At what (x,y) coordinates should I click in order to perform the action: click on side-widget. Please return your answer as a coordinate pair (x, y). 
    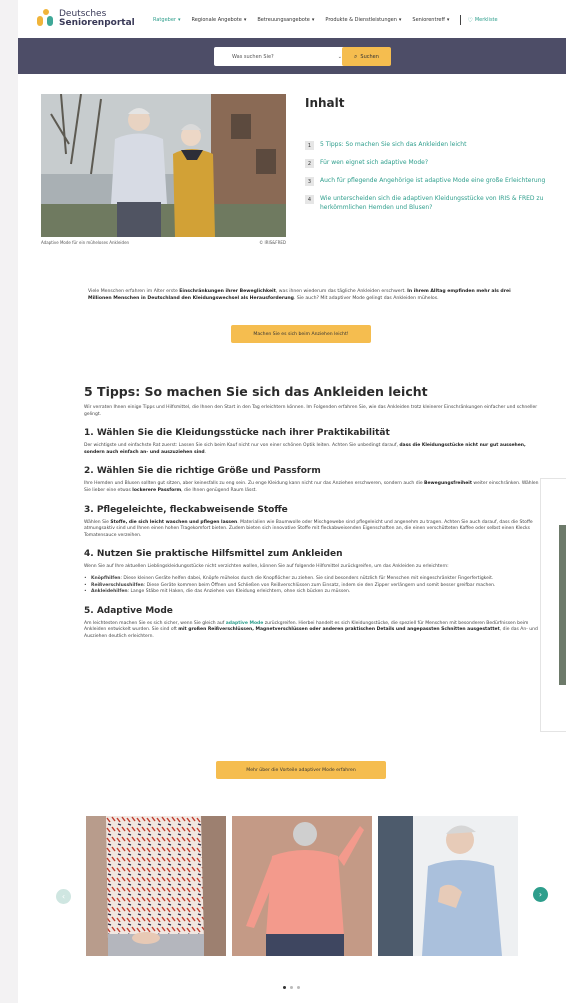
    Looking at the image, I should click on (553, 605).